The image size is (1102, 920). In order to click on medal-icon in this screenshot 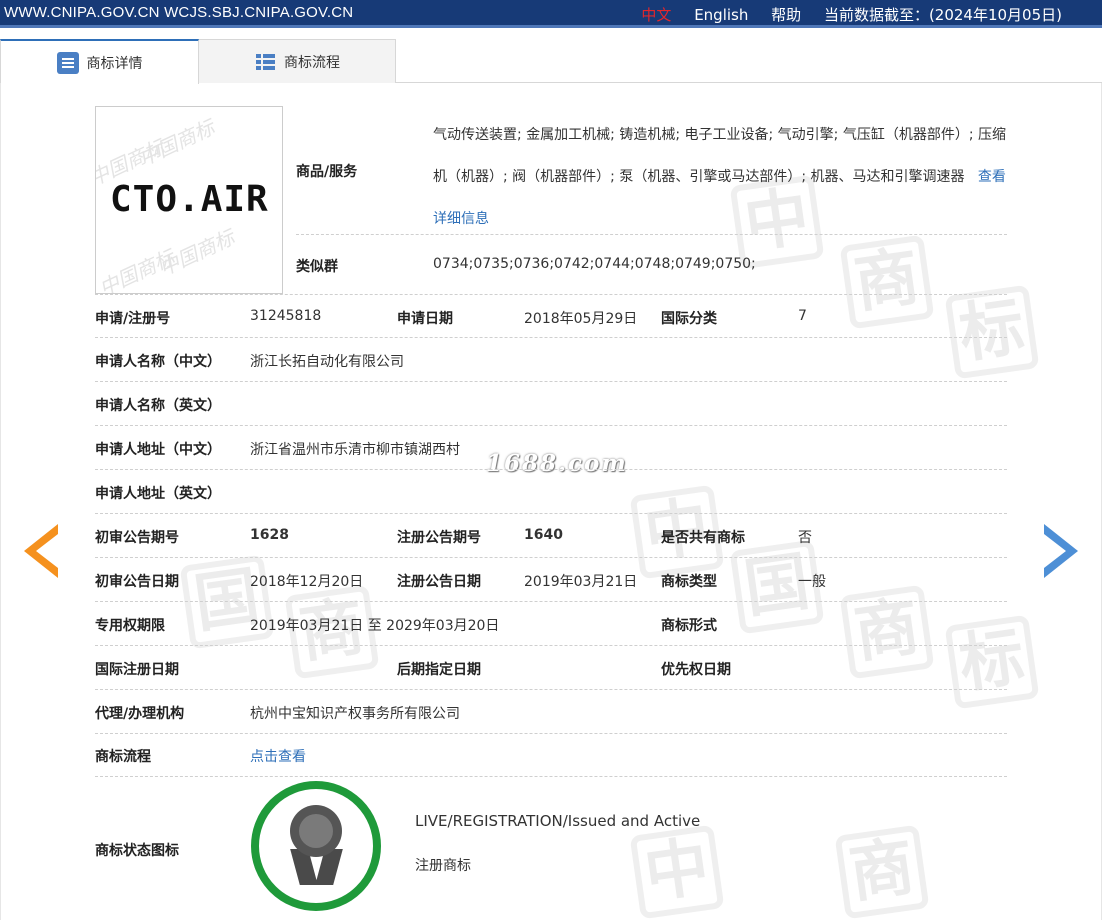, I will do `click(316, 831)`.